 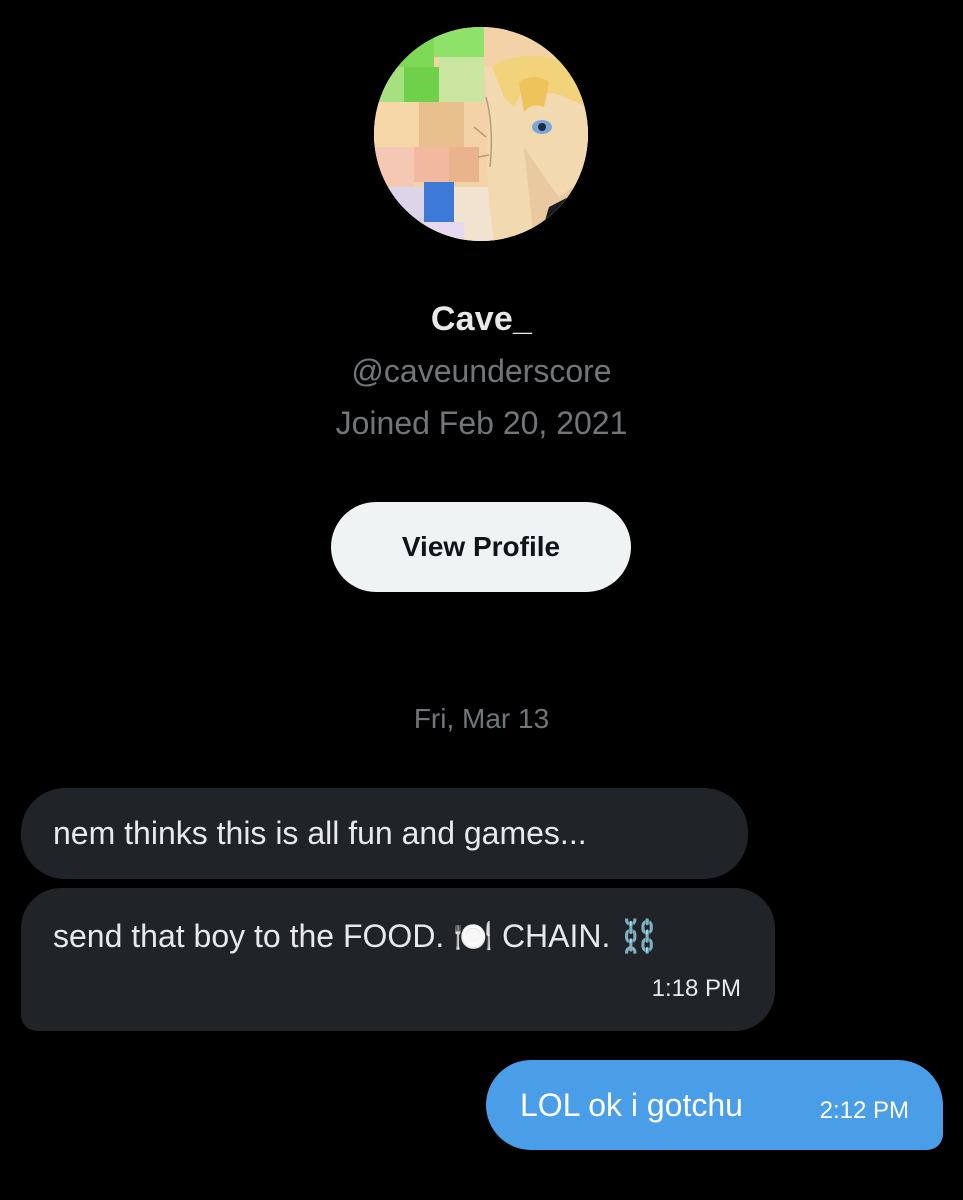 What do you see at coordinates (481, 319) in the screenshot?
I see `display-name: Cave_` at bounding box center [481, 319].